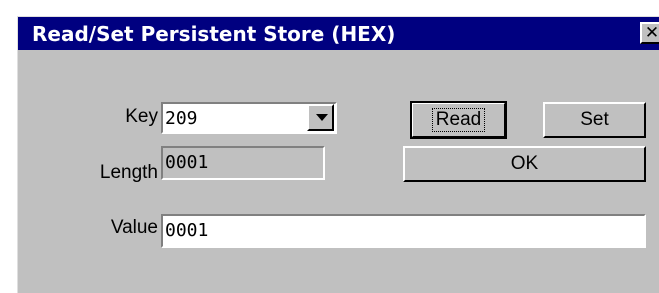 This screenshot has width=659, height=293. What do you see at coordinates (214, 34) in the screenshot?
I see `window-title: Read/Set Persistent Store (HEX)` at bounding box center [214, 34].